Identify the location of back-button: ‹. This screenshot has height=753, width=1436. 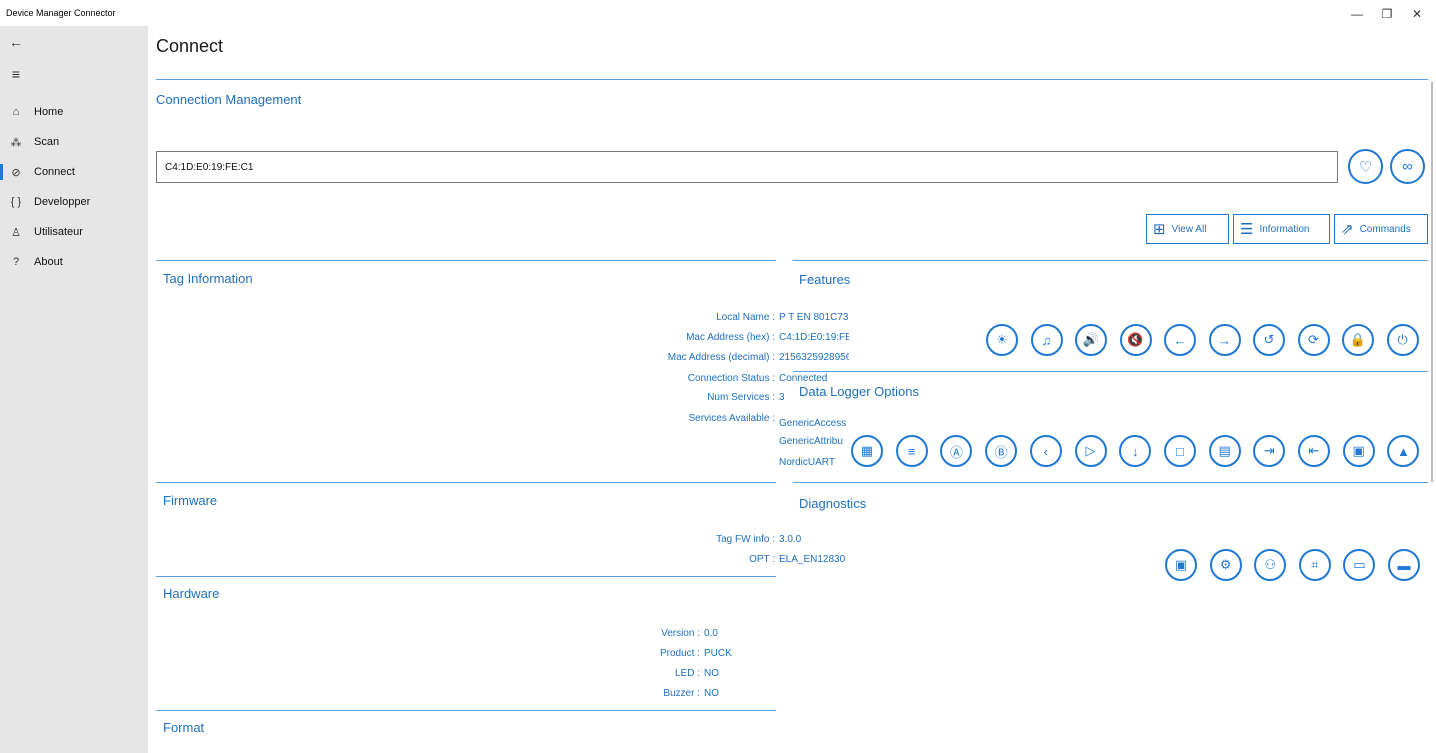
(1045, 451).